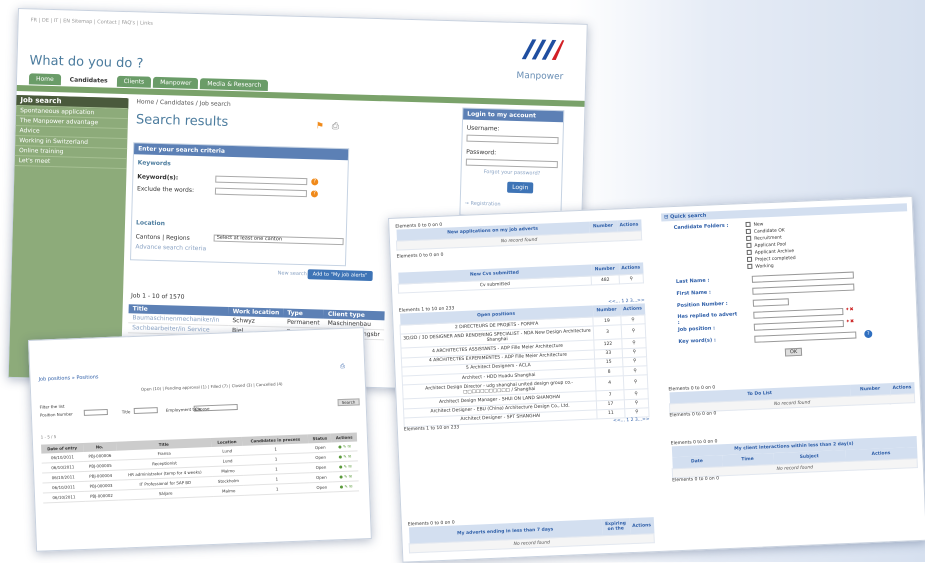 The image size is (925, 563). I want to click on forgot-link: Forgot your password?, so click(512, 173).